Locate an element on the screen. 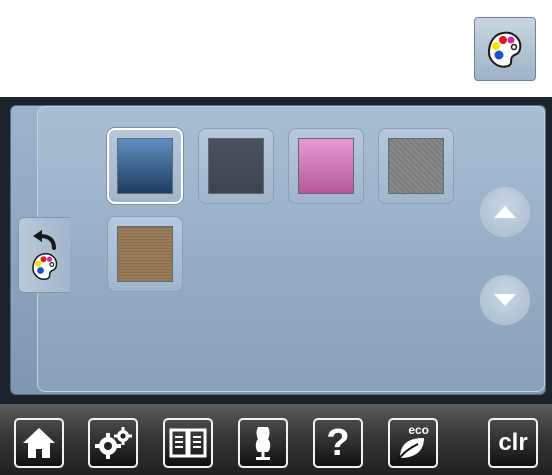  bottom-toolbar: ? eco clr is located at coordinates (276, 439).